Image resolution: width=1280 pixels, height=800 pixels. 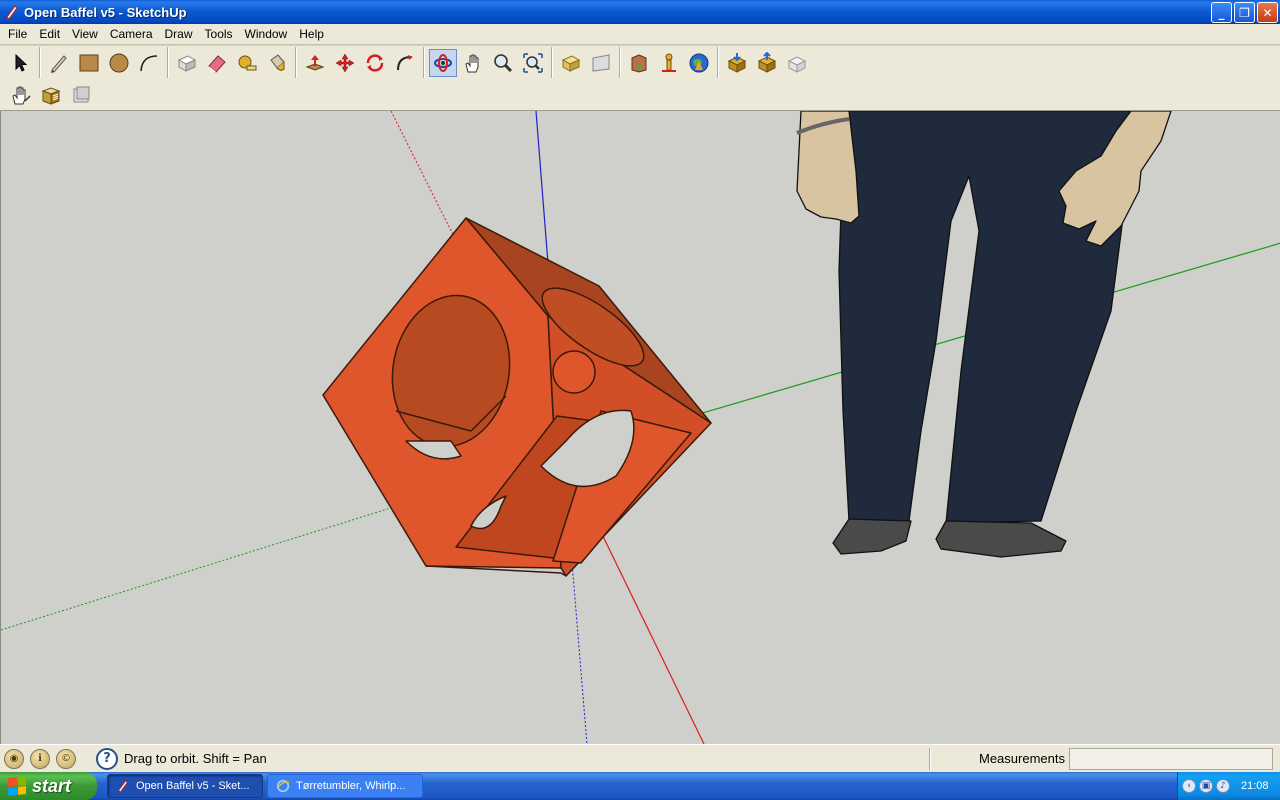 I want to click on paint-bucket-button, so click(x=277, y=63).